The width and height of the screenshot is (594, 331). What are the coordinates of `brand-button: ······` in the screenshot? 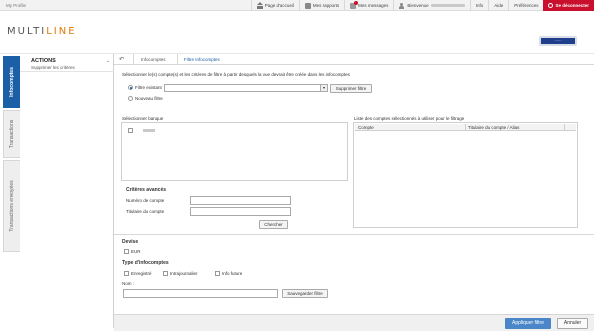 It's located at (558, 41).